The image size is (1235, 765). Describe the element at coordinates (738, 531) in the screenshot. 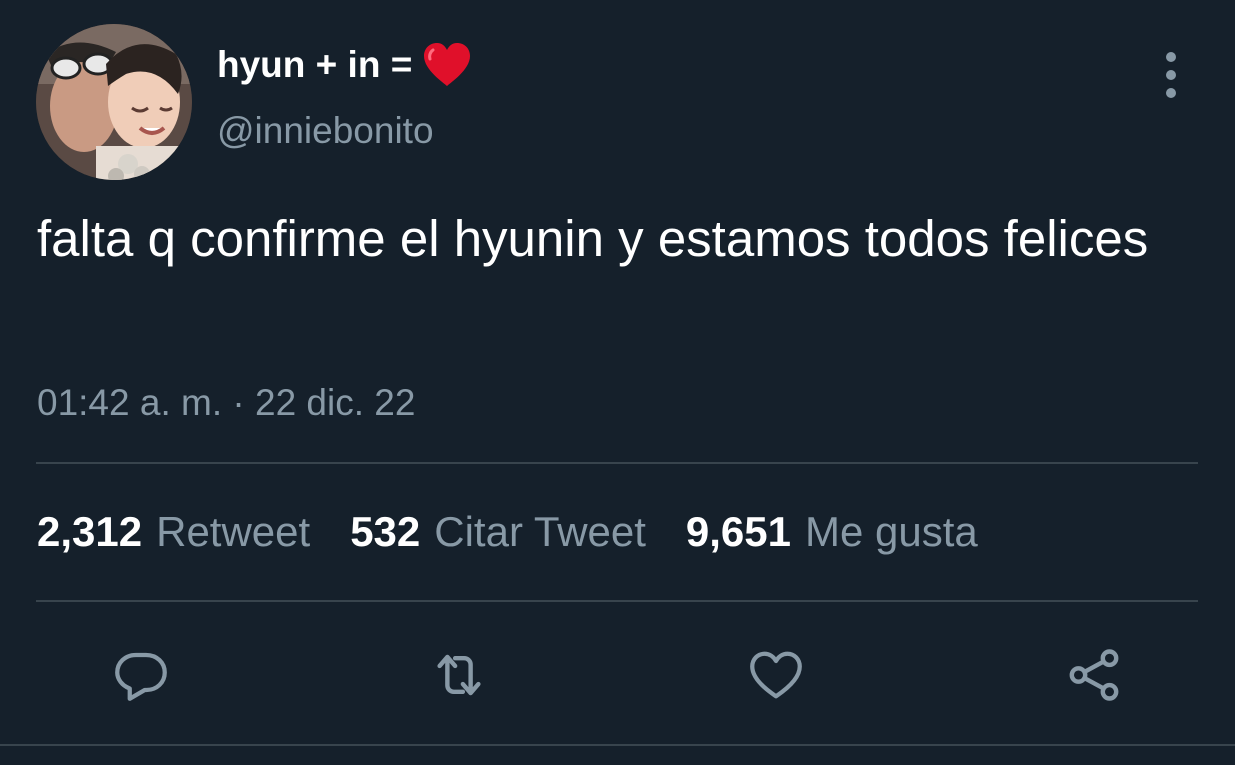

I see `likes-count: 9,651` at that location.